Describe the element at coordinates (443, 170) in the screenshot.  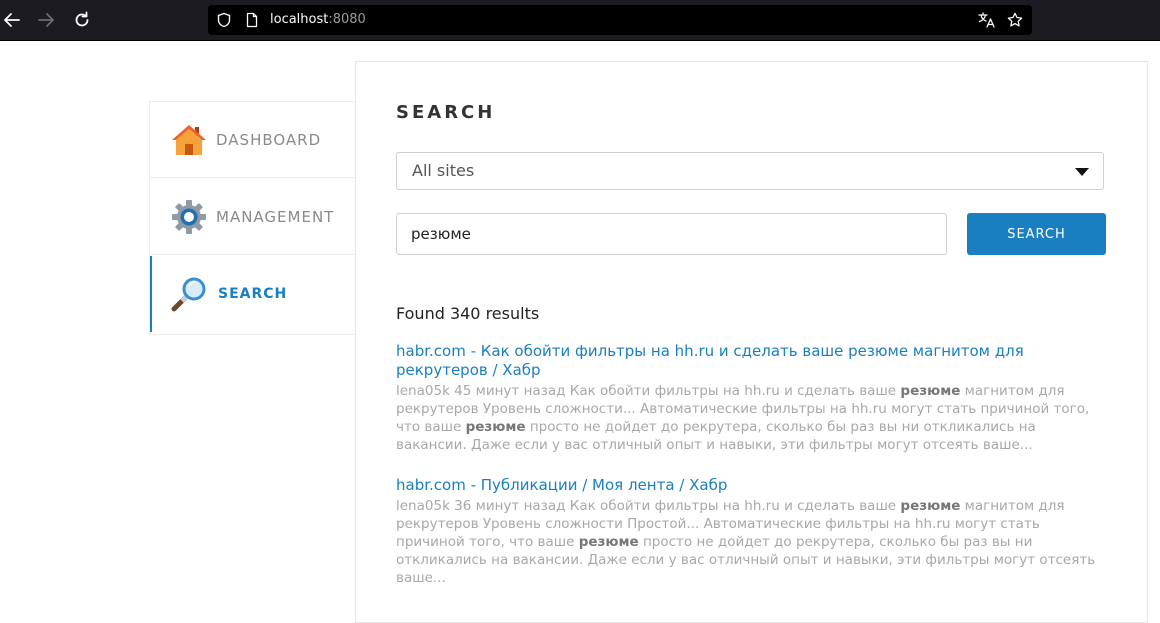
I see `site-select-value: All sites` at that location.